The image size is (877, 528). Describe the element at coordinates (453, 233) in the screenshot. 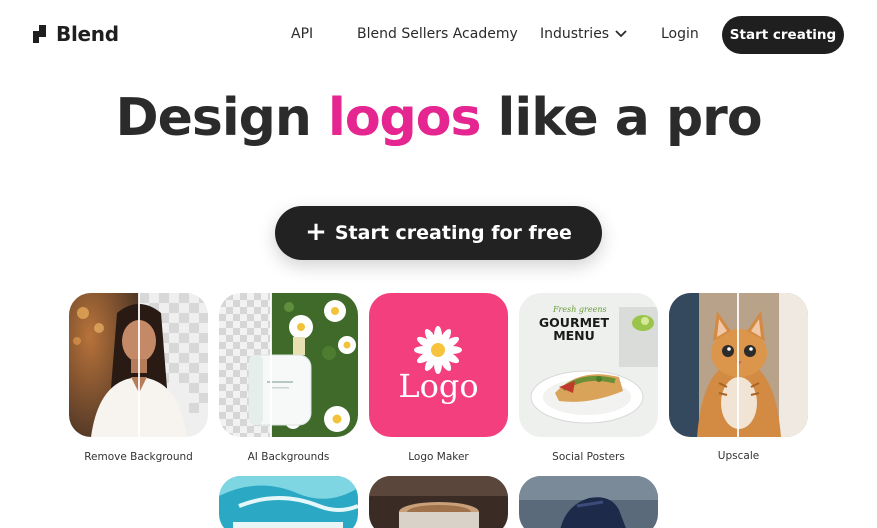

I see `cta-label: Start creating for free` at that location.